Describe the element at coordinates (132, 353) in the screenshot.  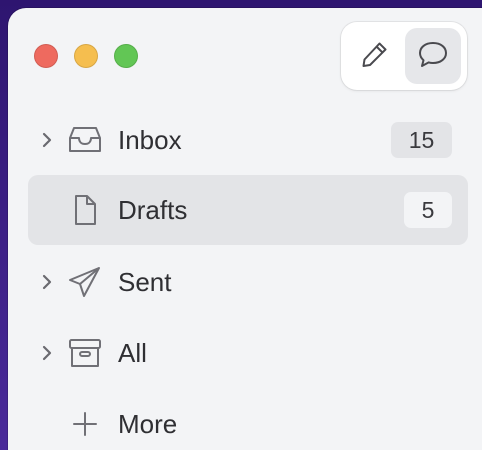
I see `sidebar-item-label: All` at that location.